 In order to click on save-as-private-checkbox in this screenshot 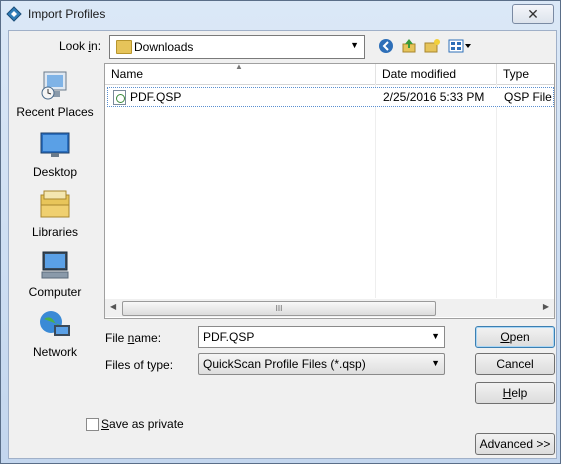, I will do `click(92, 424)`.